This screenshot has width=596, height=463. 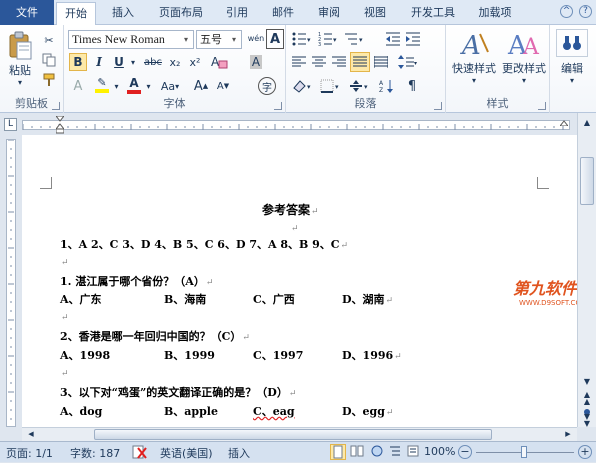 What do you see at coordinates (524, 68) in the screenshot?
I see `change-styles-label: 更改样式` at bounding box center [524, 68].